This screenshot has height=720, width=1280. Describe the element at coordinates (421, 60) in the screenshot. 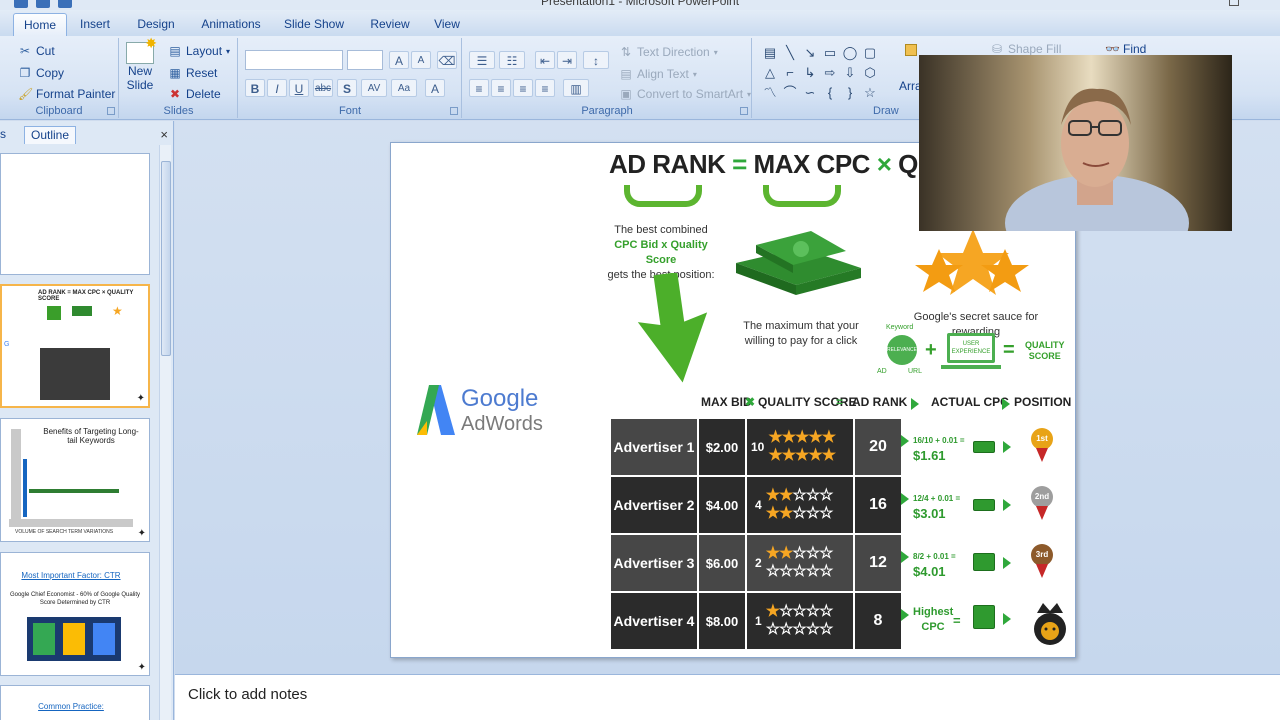

I see `shrink-font-icon: A` at that location.